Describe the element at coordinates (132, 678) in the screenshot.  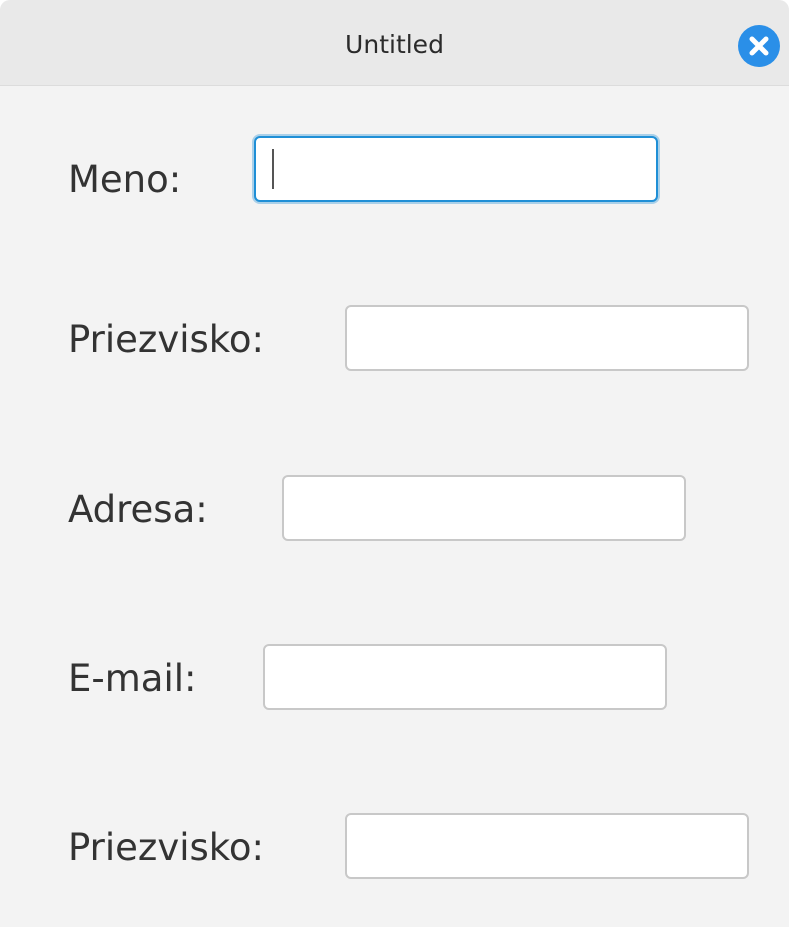
I see `label-email: E-mail:` at that location.